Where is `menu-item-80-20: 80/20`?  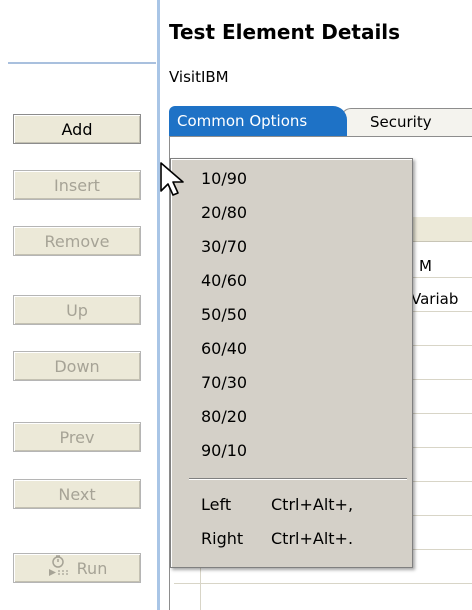 menu-item-80-20: 80/20 is located at coordinates (224, 416).